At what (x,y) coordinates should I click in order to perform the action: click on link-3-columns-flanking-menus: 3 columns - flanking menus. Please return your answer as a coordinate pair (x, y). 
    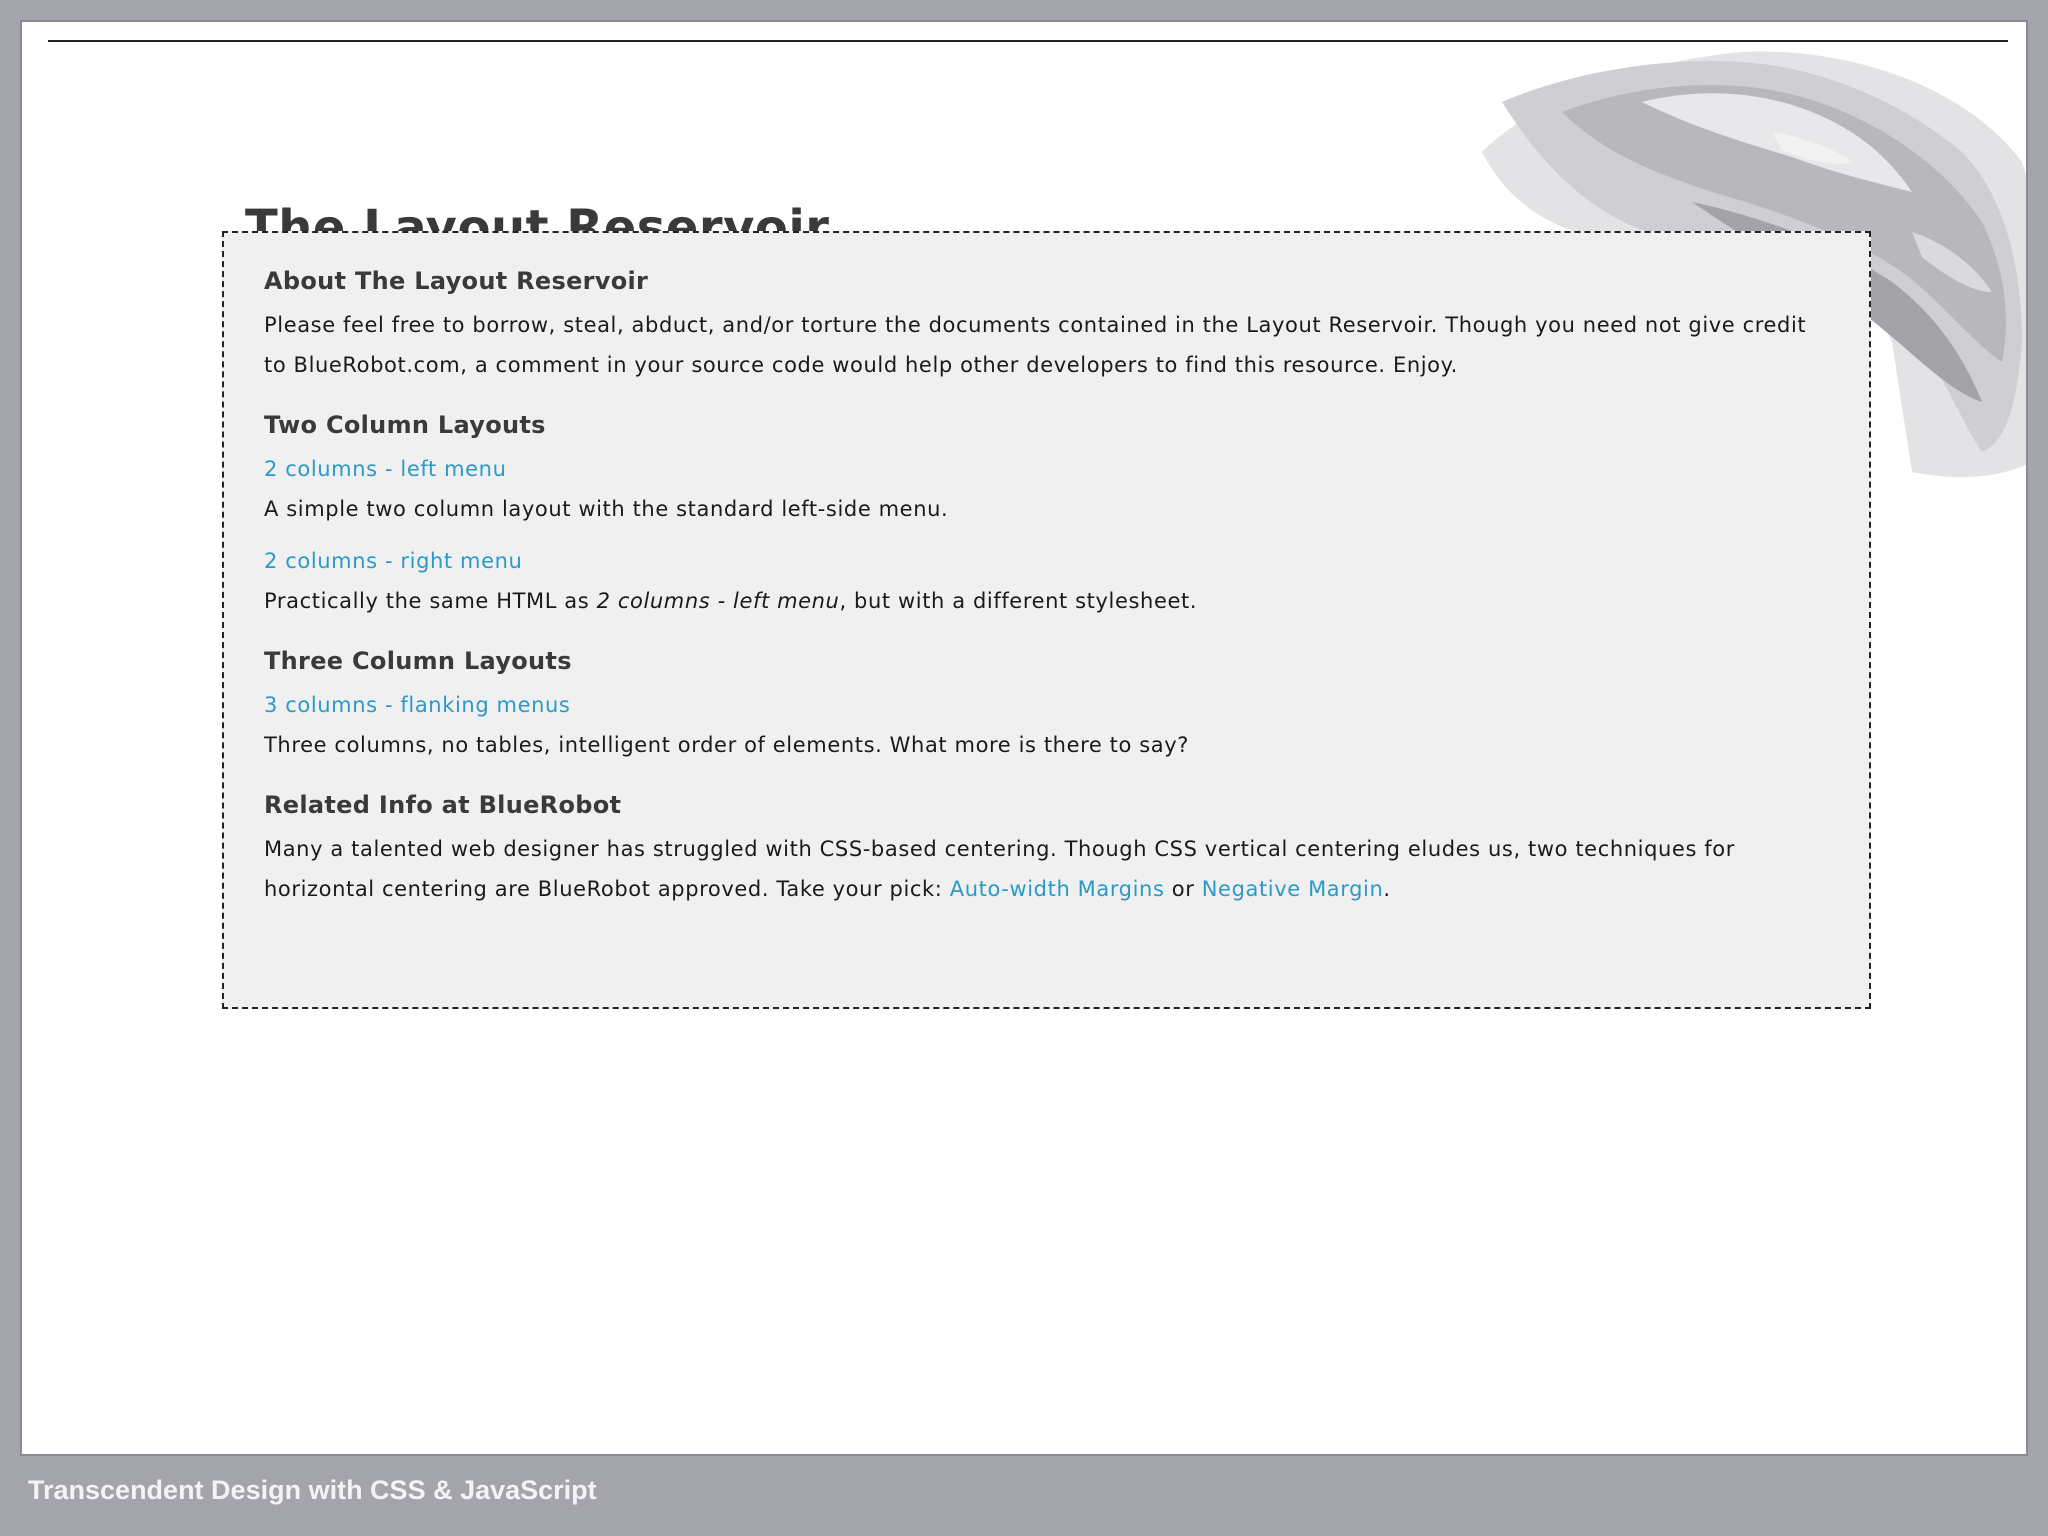
    Looking at the image, I should click on (1046, 705).